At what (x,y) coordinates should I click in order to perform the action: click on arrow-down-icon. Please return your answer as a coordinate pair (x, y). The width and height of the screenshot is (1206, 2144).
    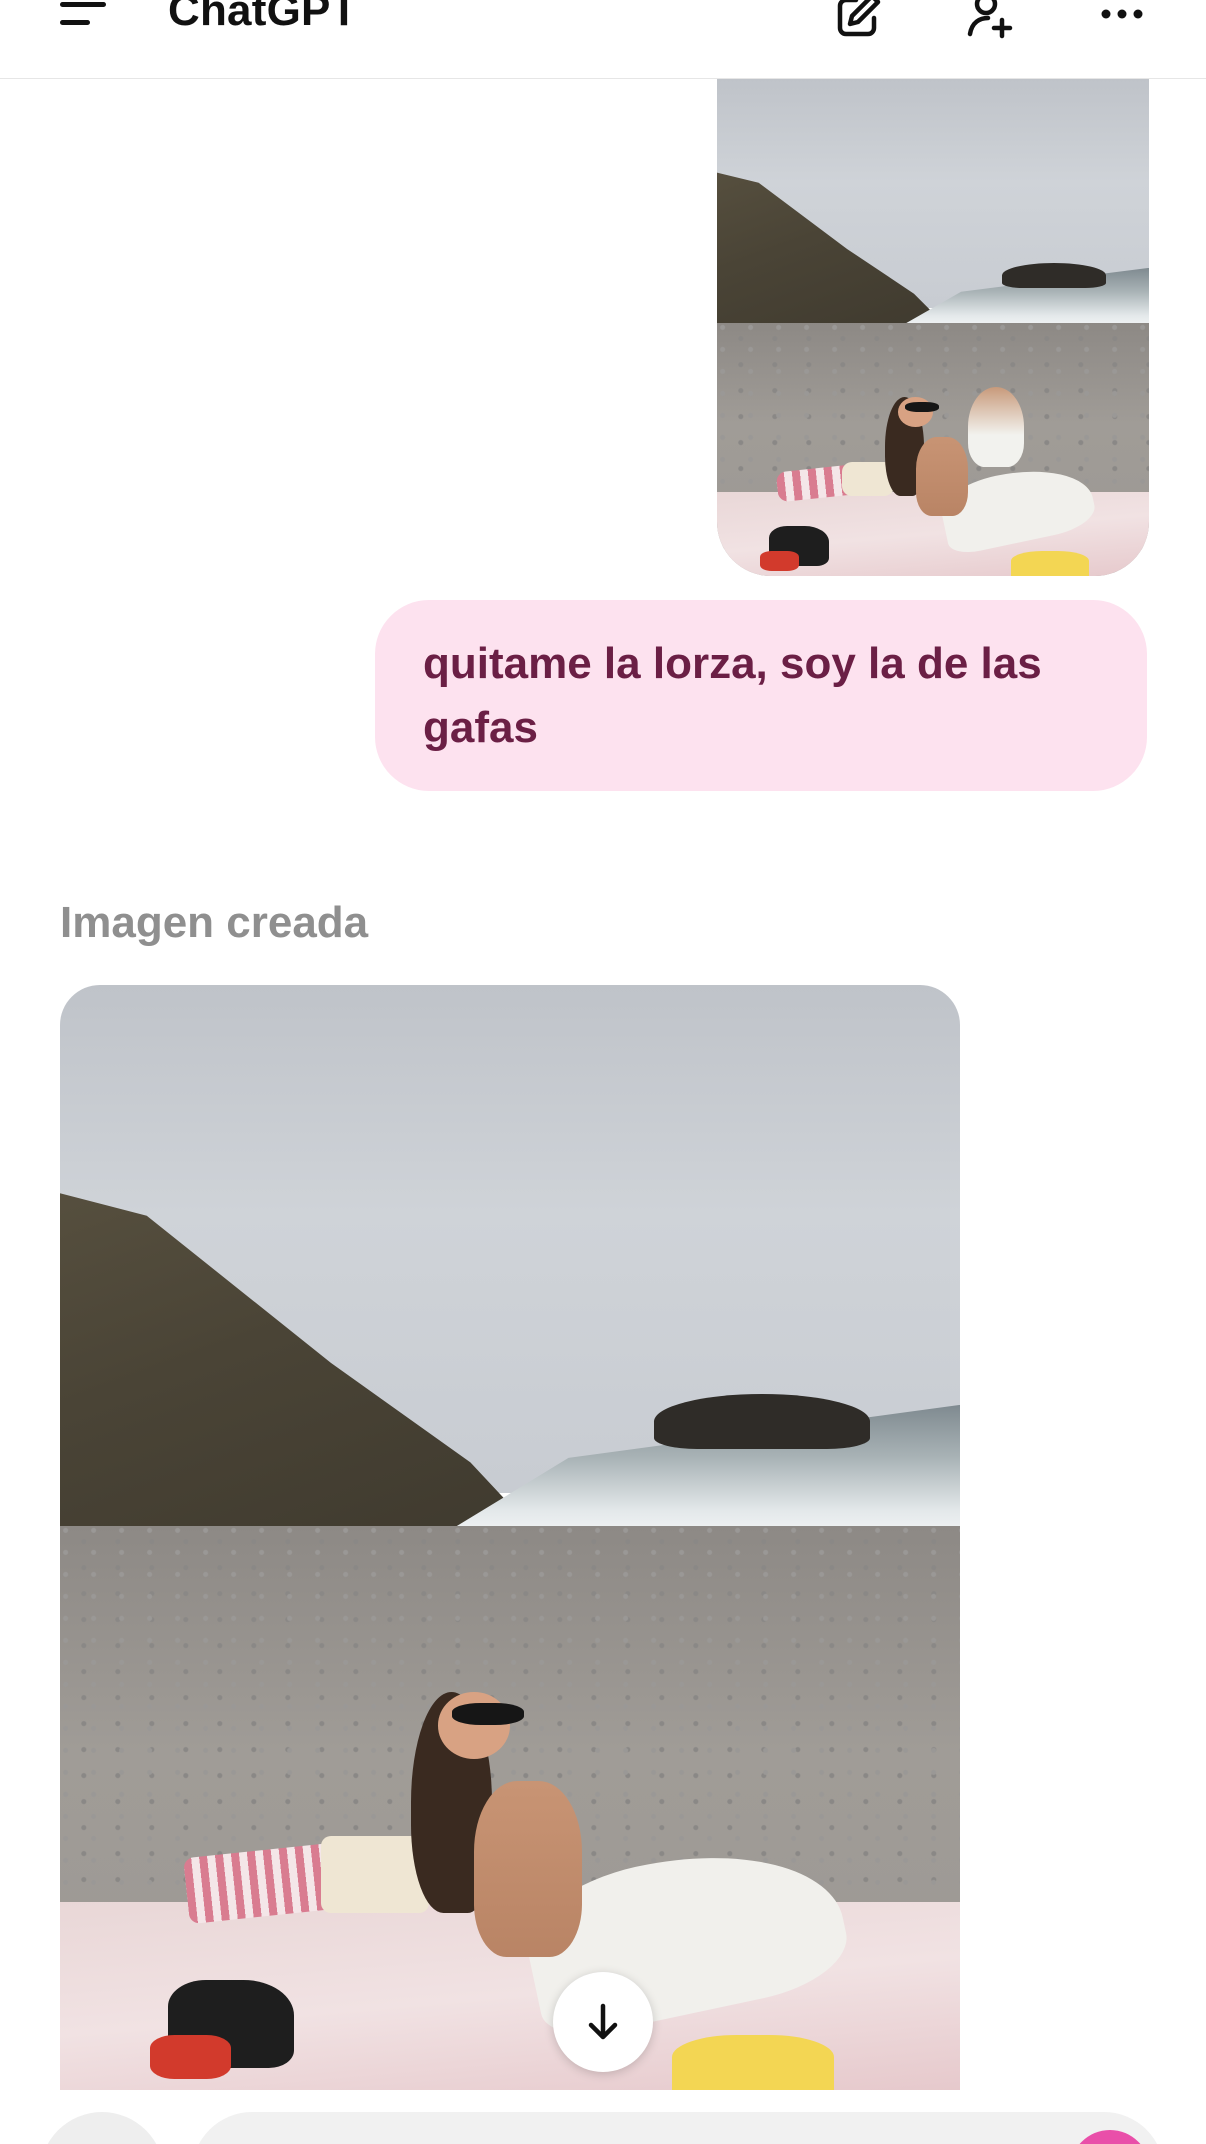
    Looking at the image, I should click on (603, 2021).